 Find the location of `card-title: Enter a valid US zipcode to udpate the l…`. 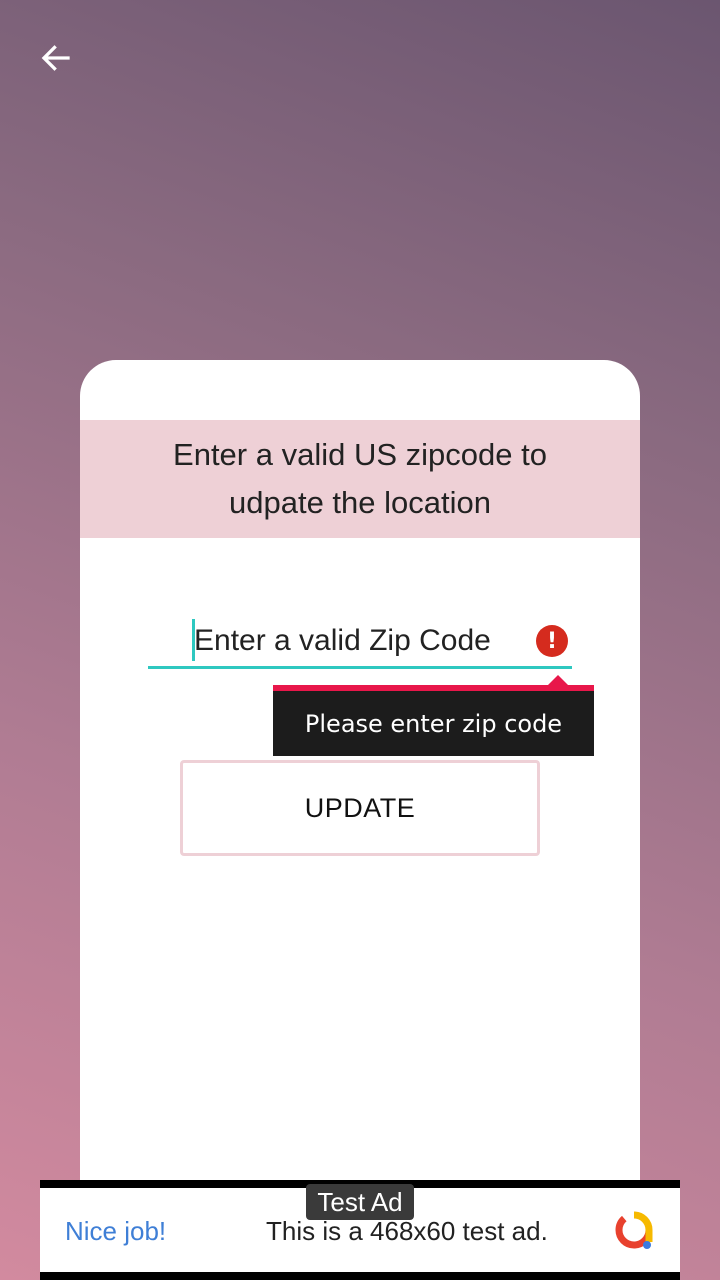

card-title: Enter a valid US zipcode to udpate the l… is located at coordinates (360, 479).